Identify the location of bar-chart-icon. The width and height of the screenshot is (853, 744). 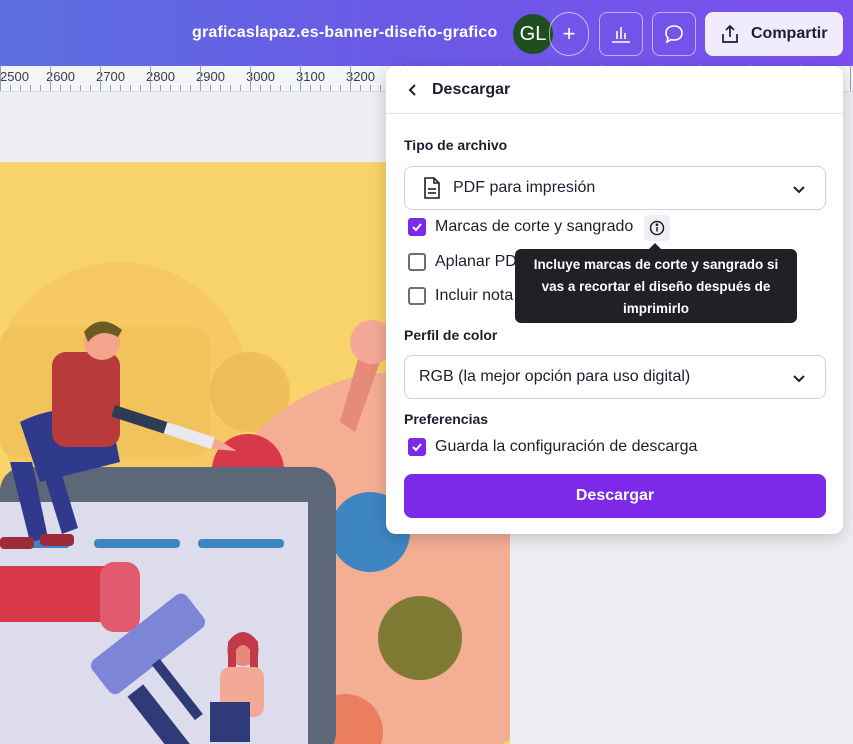
(621, 35).